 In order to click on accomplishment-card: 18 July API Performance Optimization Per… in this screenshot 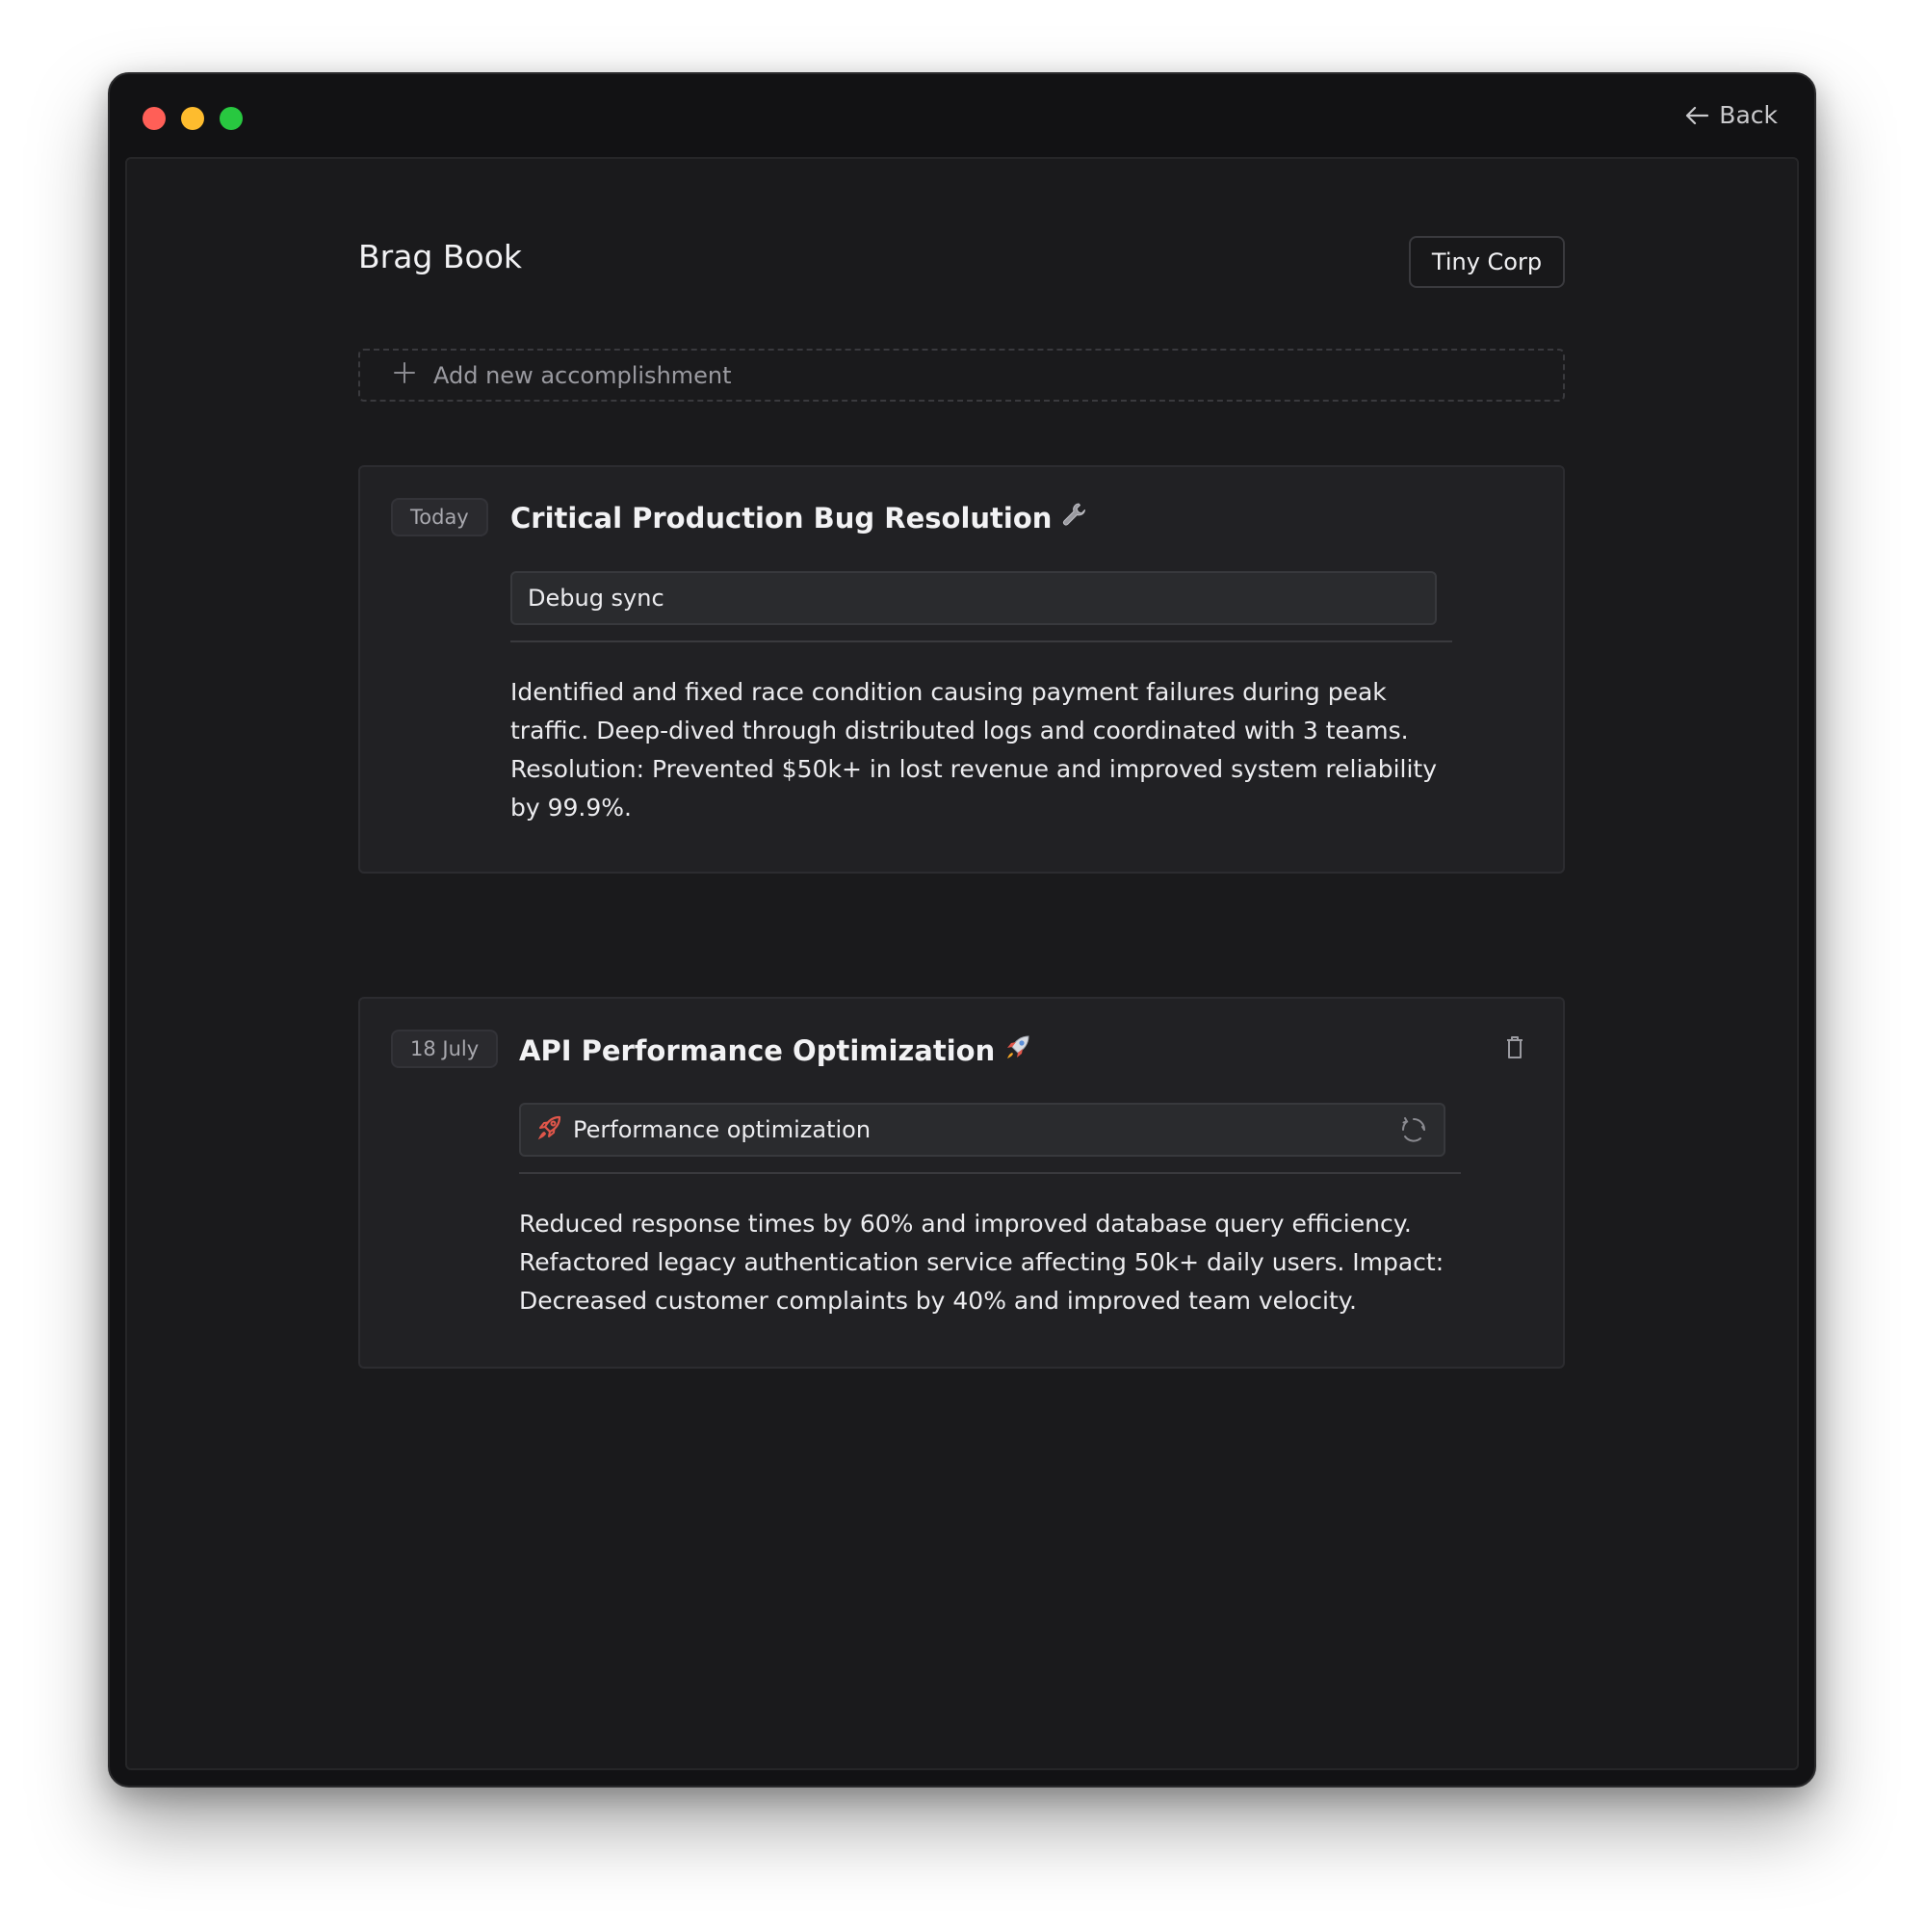, I will do `click(961, 1183)`.